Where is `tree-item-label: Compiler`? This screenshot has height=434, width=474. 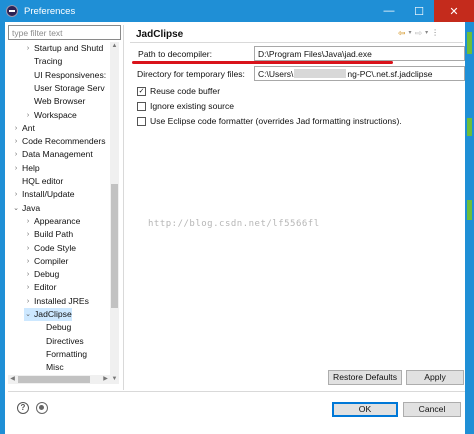 tree-item-label: Compiler is located at coordinates (51, 260).